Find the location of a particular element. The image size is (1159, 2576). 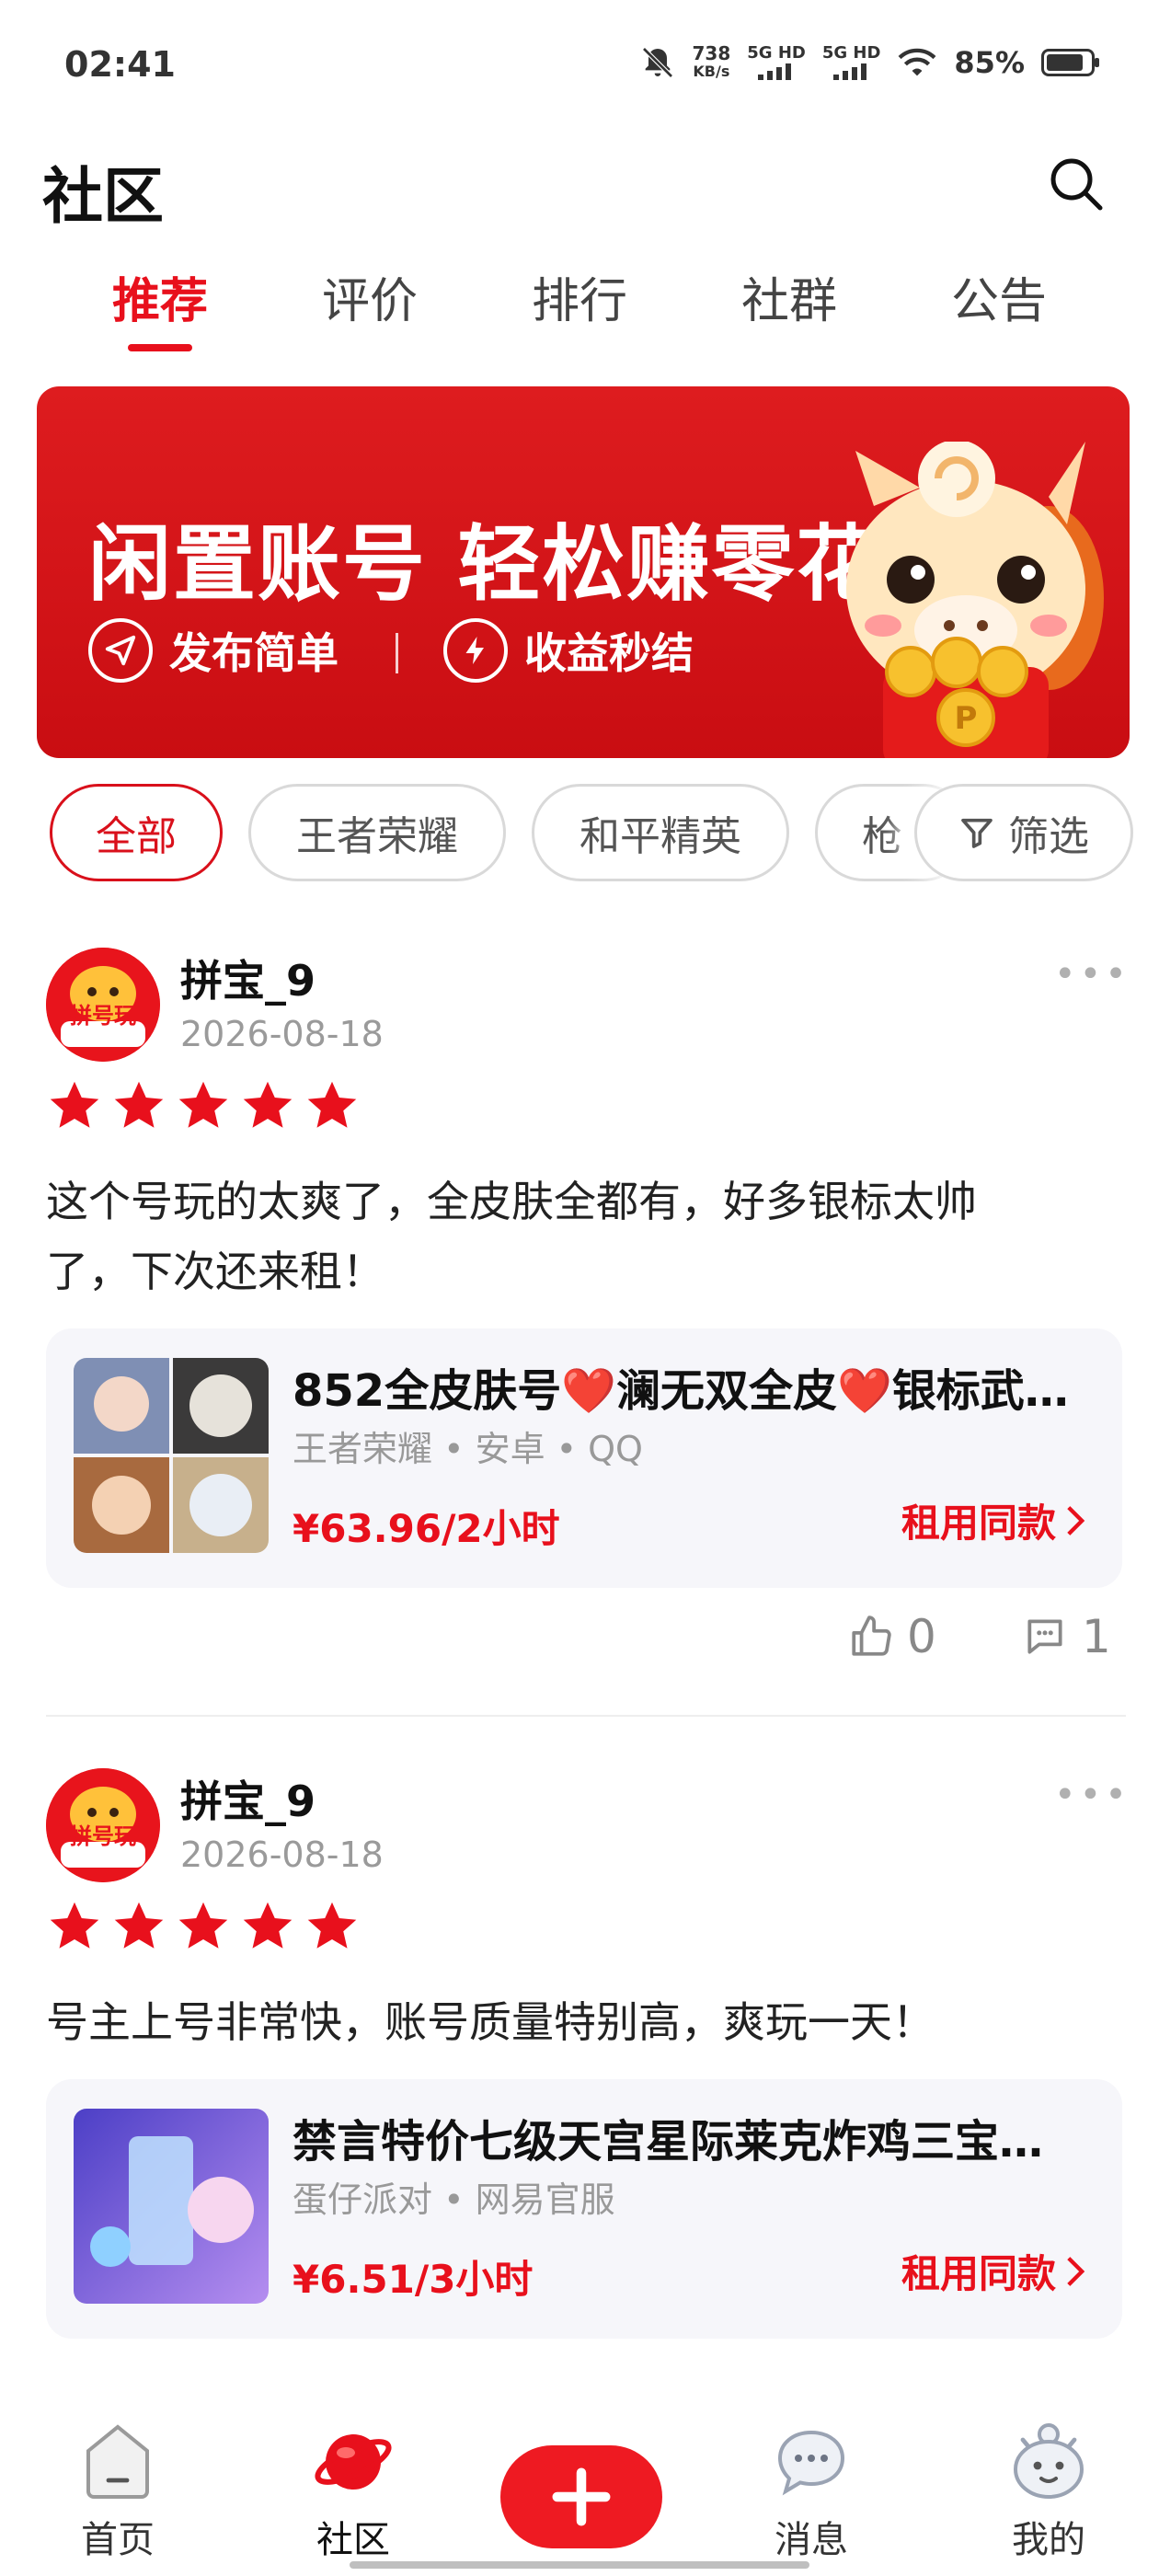

comment-button: 1 is located at coordinates (1066, 1636).